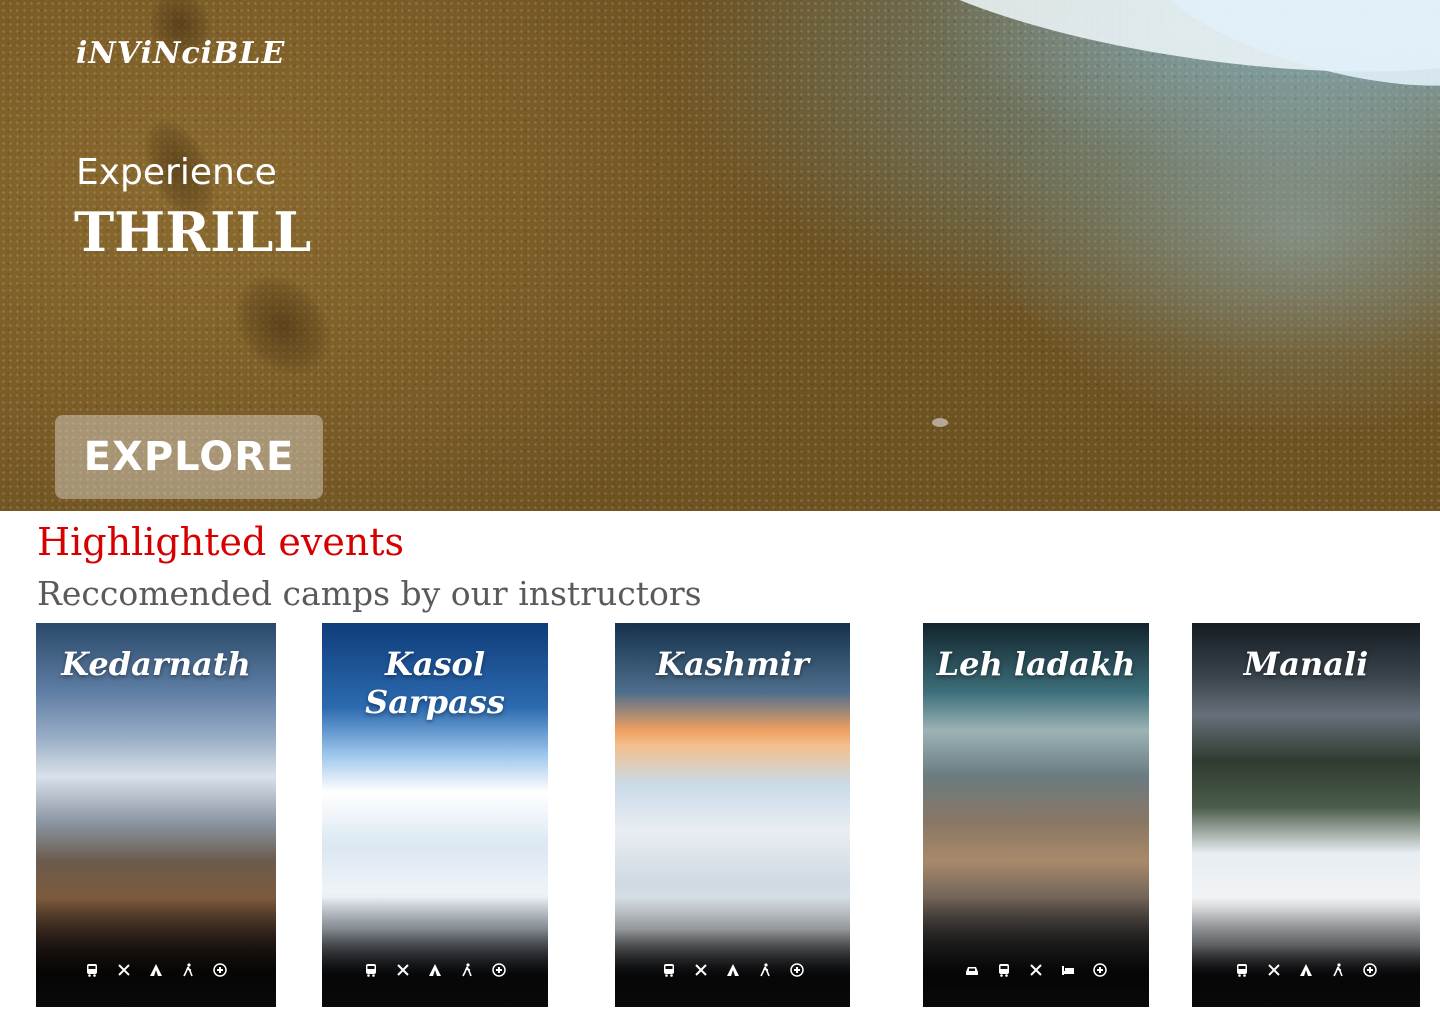 The image size is (1440, 1024). I want to click on explore-button: EXPLORE, so click(189, 457).